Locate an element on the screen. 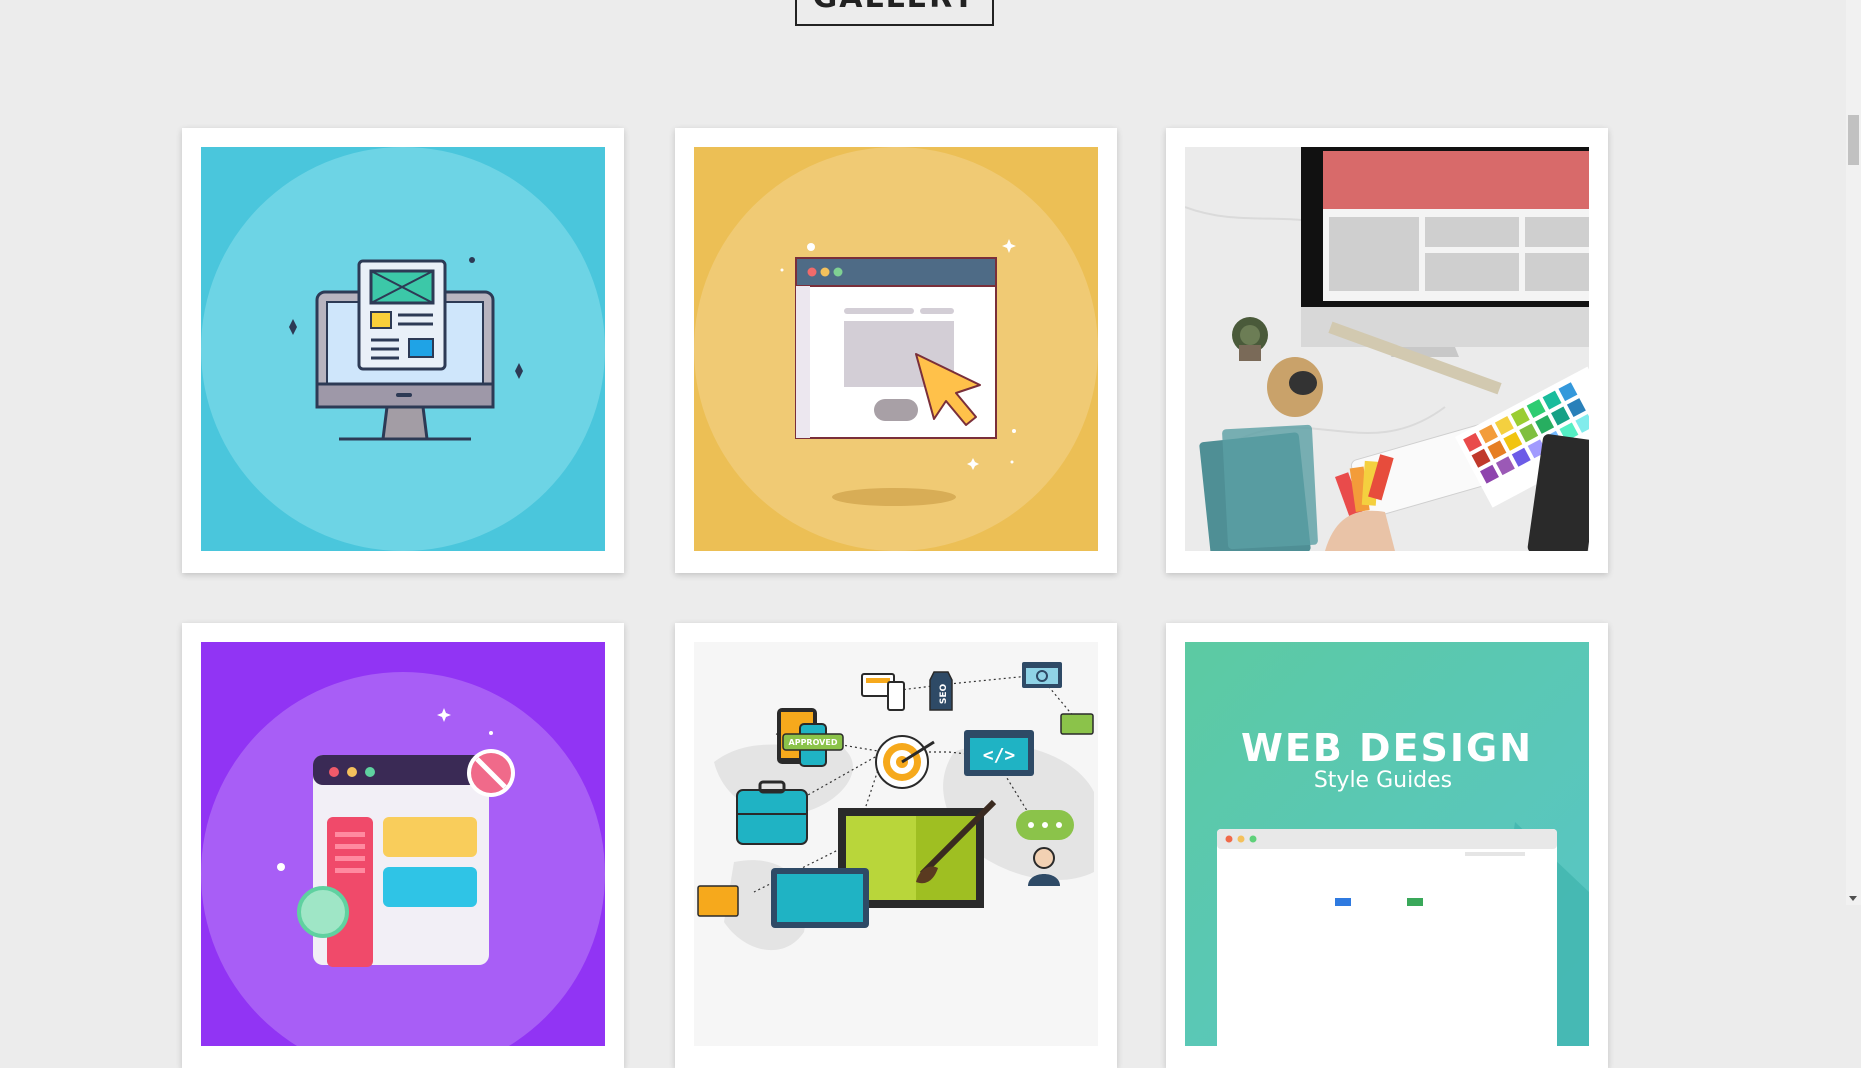 The width and height of the screenshot is (1861, 1068). browser-cursor-icon is located at coordinates (896, 349).